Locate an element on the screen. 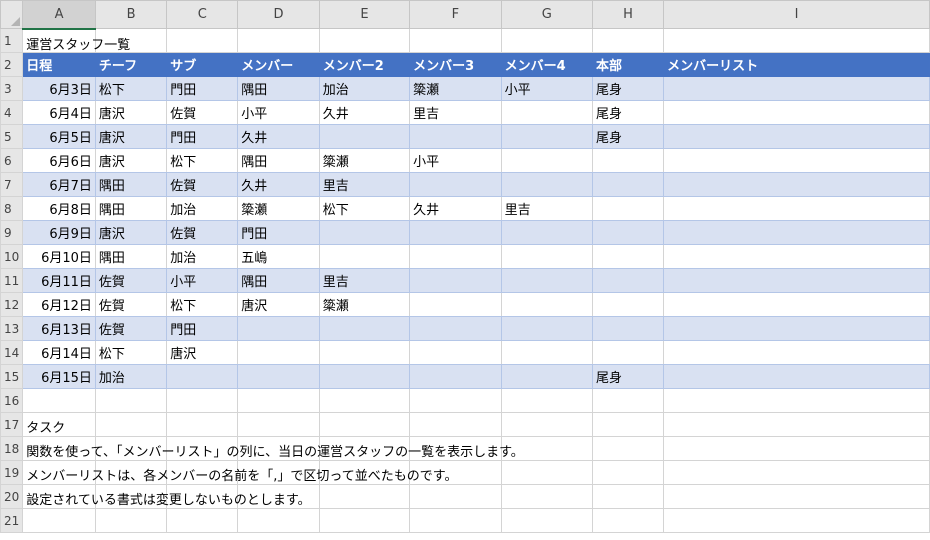  column-header-d: D is located at coordinates (278, 14).